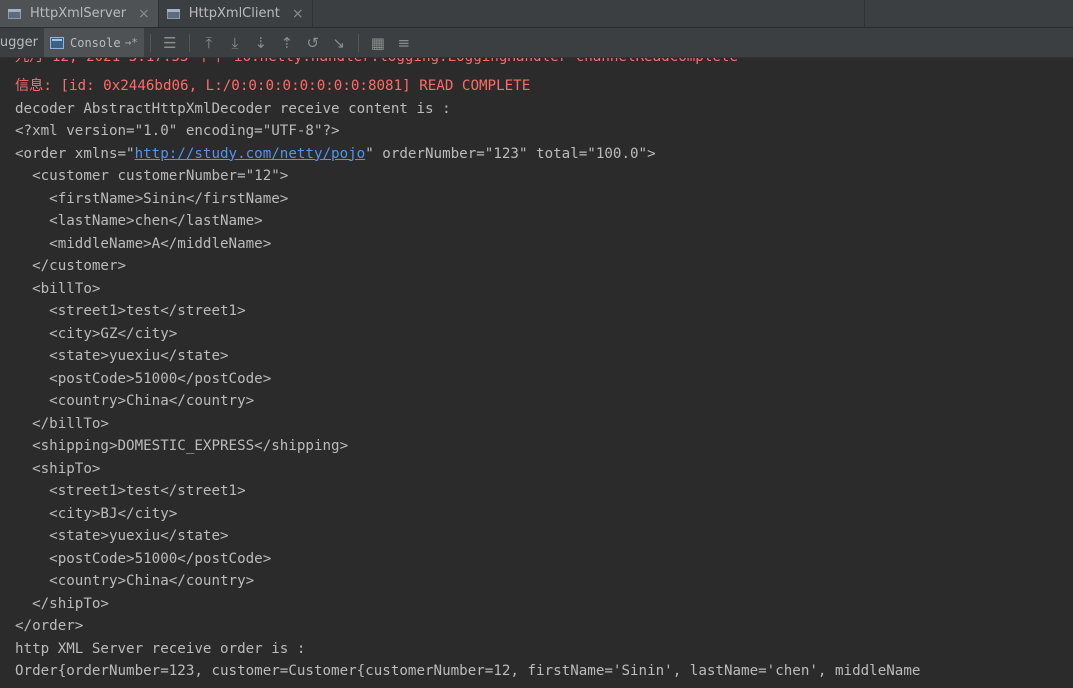  I want to click on console-icon, so click(57, 42).